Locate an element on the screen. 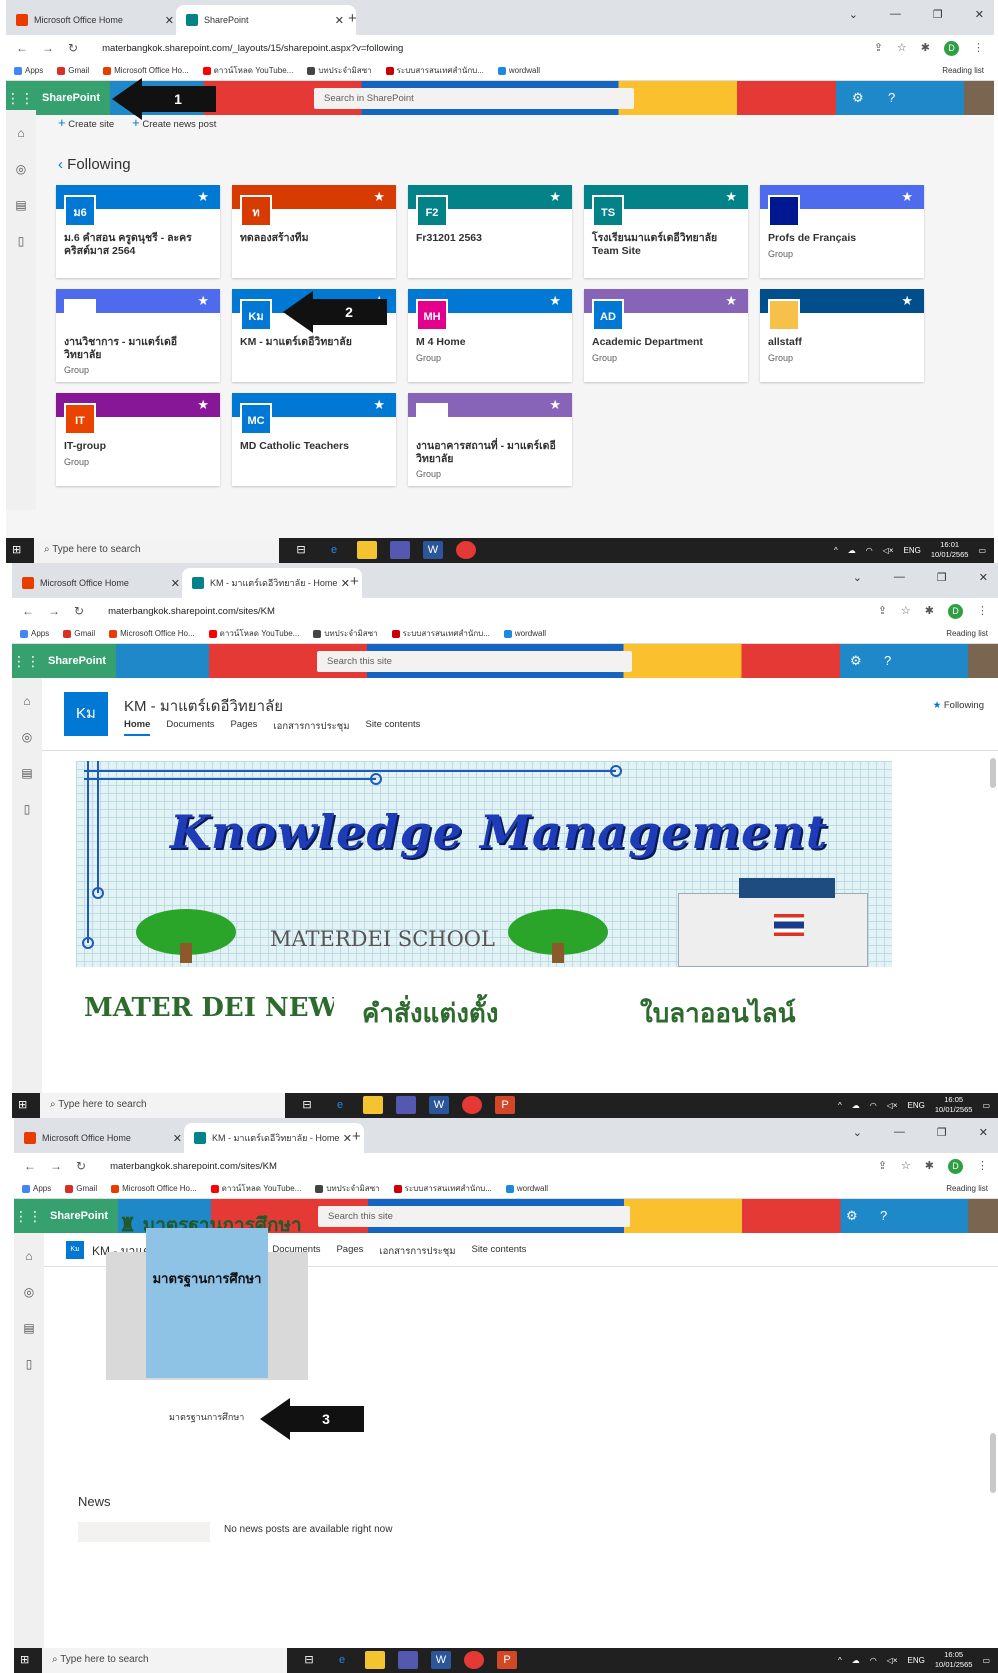 This screenshot has height=1673, width=998. site-card: ★ TS โรงเรียนมาแตร์เดอีวิทยาลัย Team Site is located at coordinates (666, 231).